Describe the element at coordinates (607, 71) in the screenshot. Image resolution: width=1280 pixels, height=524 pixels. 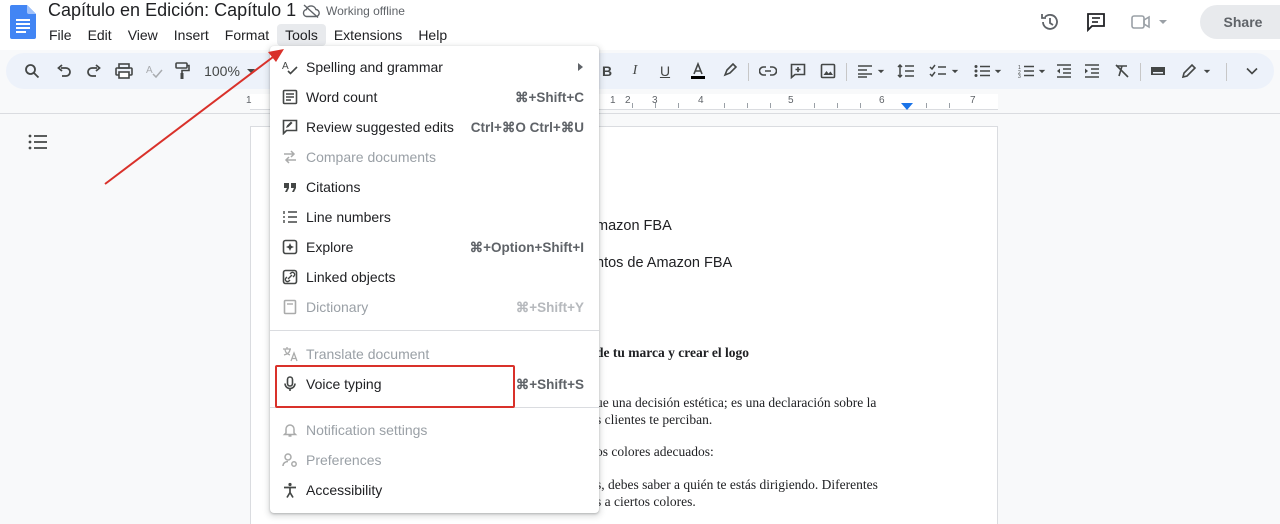
I see `bold-icon: B` at that location.